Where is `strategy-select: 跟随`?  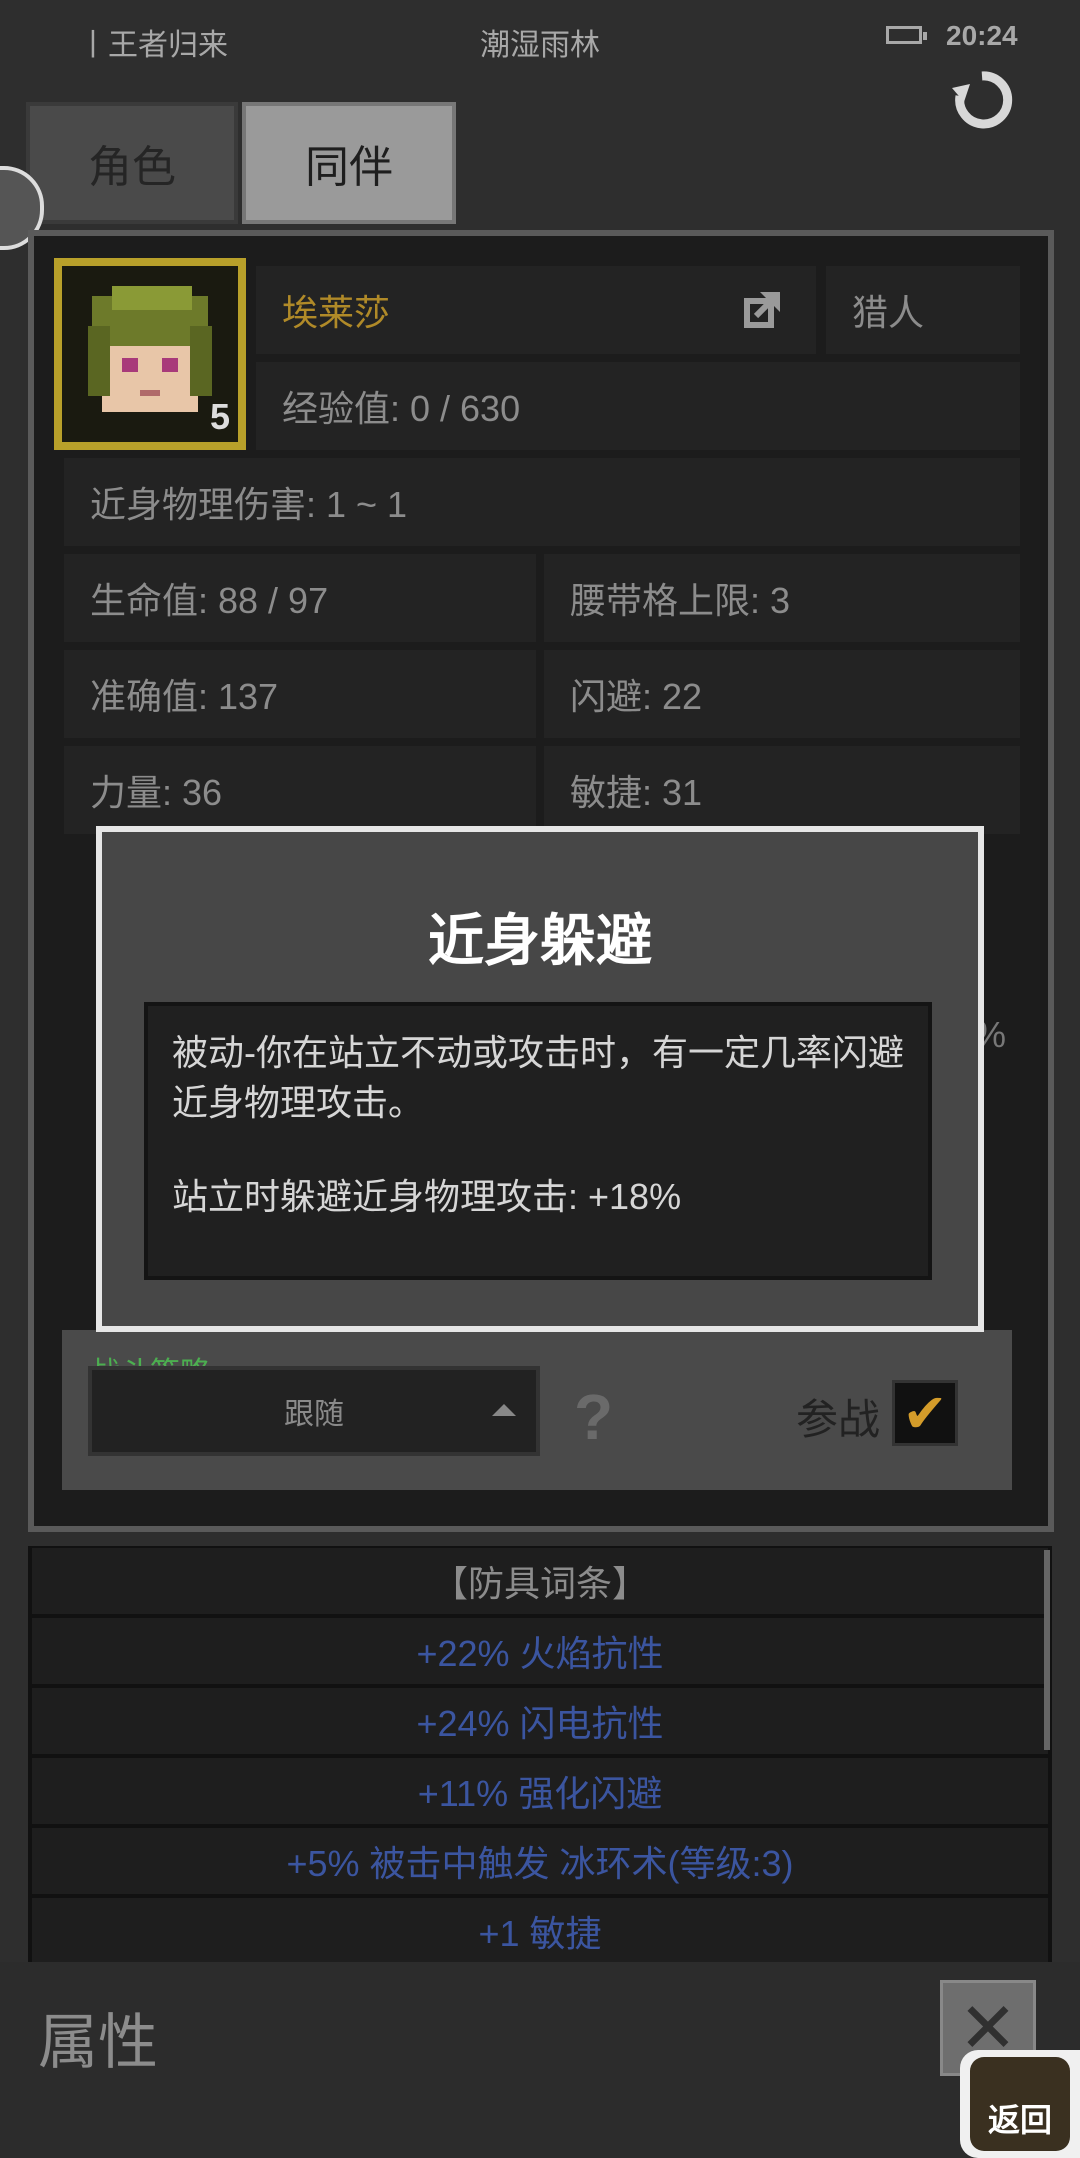 strategy-select: 跟随 is located at coordinates (314, 1411).